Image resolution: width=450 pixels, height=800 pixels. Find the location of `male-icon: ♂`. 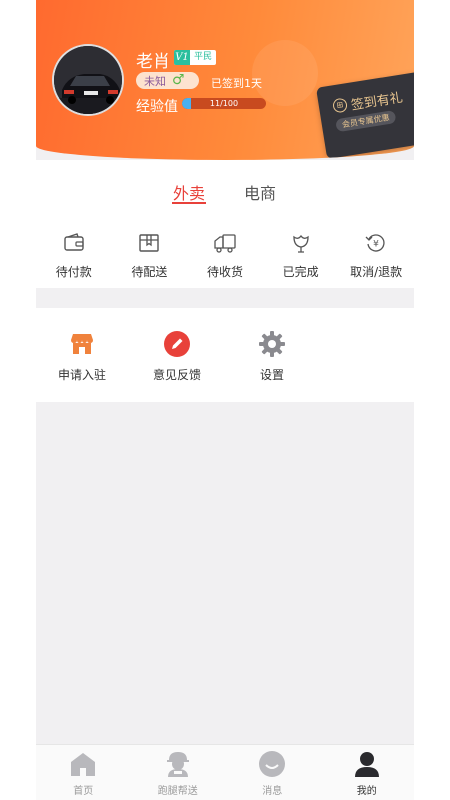

male-icon: ♂ is located at coordinates (178, 80).